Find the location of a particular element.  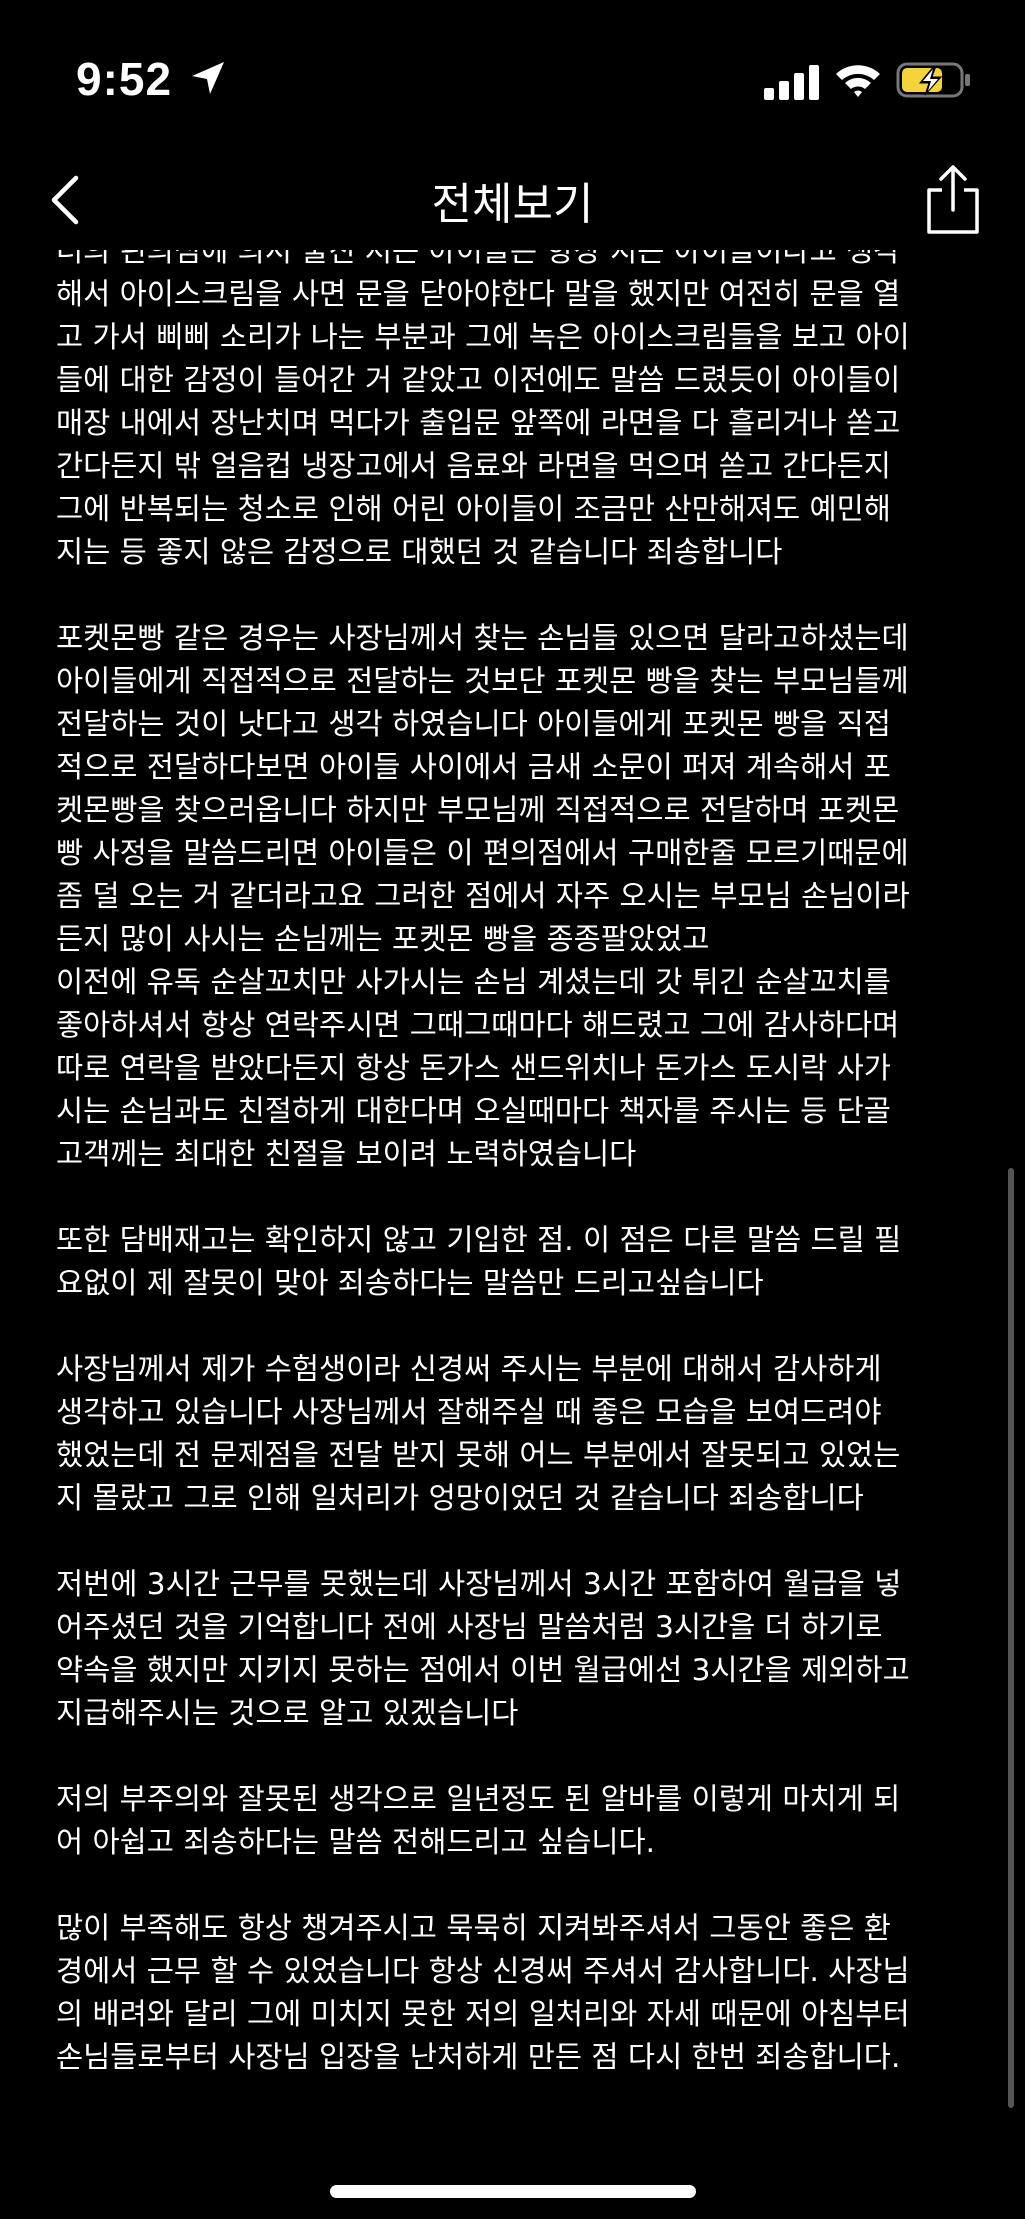

share-icon is located at coordinates (953, 199).